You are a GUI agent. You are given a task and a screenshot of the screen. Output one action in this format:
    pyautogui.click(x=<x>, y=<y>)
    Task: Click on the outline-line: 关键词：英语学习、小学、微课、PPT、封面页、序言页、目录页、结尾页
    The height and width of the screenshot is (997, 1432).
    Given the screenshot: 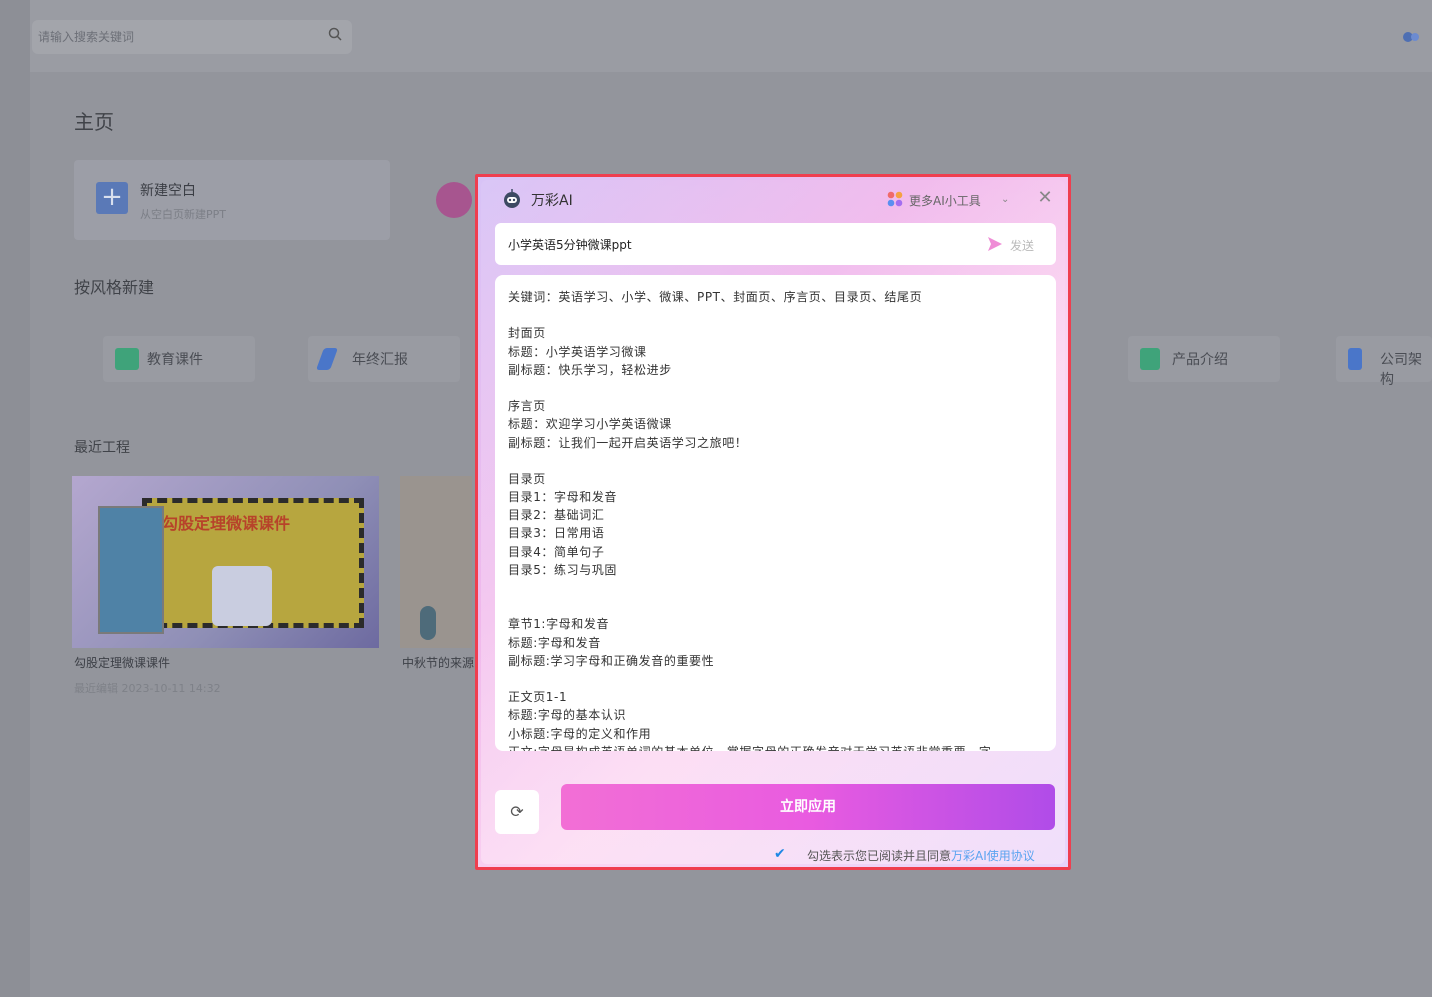 What is the action you would take?
    pyautogui.click(x=715, y=297)
    